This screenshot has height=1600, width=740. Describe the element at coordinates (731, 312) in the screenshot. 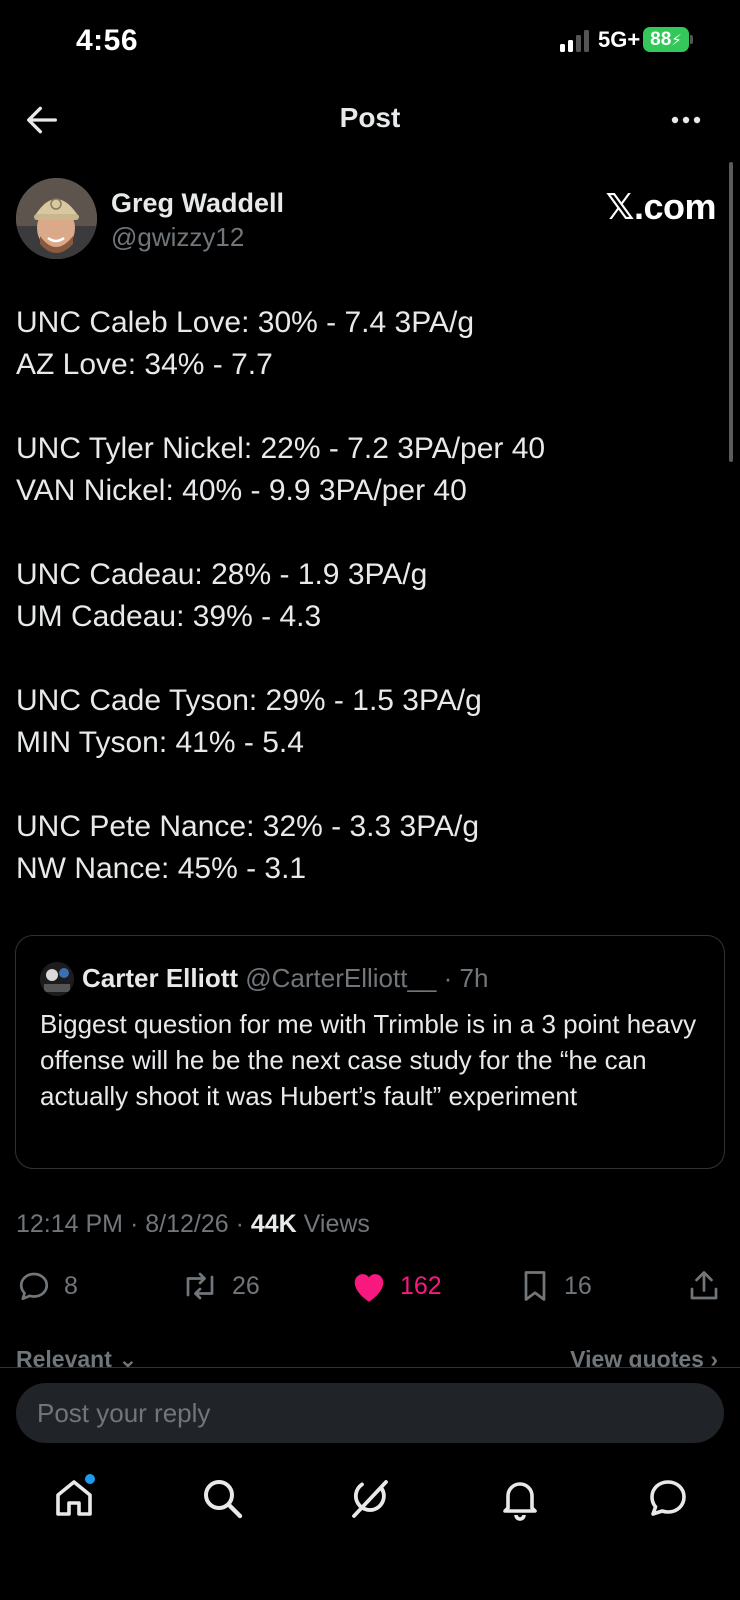

I see `scrollbar` at that location.